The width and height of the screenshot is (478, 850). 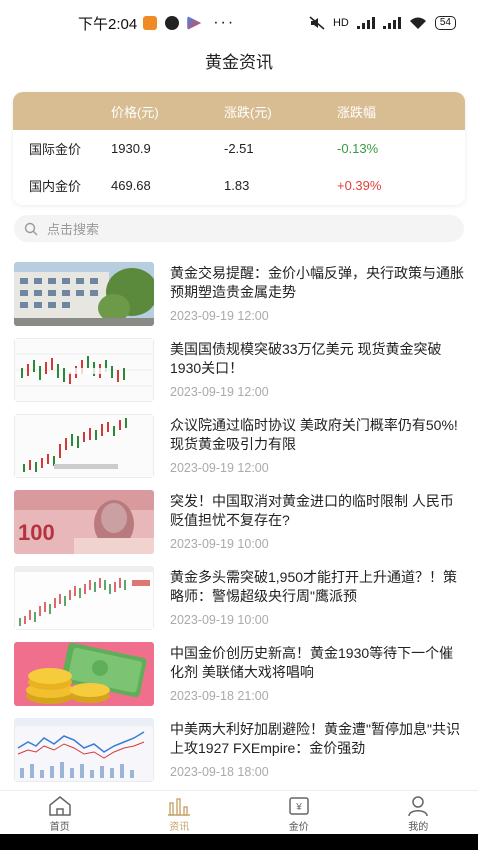 I want to click on price-value: 1930.9, so click(x=131, y=148).